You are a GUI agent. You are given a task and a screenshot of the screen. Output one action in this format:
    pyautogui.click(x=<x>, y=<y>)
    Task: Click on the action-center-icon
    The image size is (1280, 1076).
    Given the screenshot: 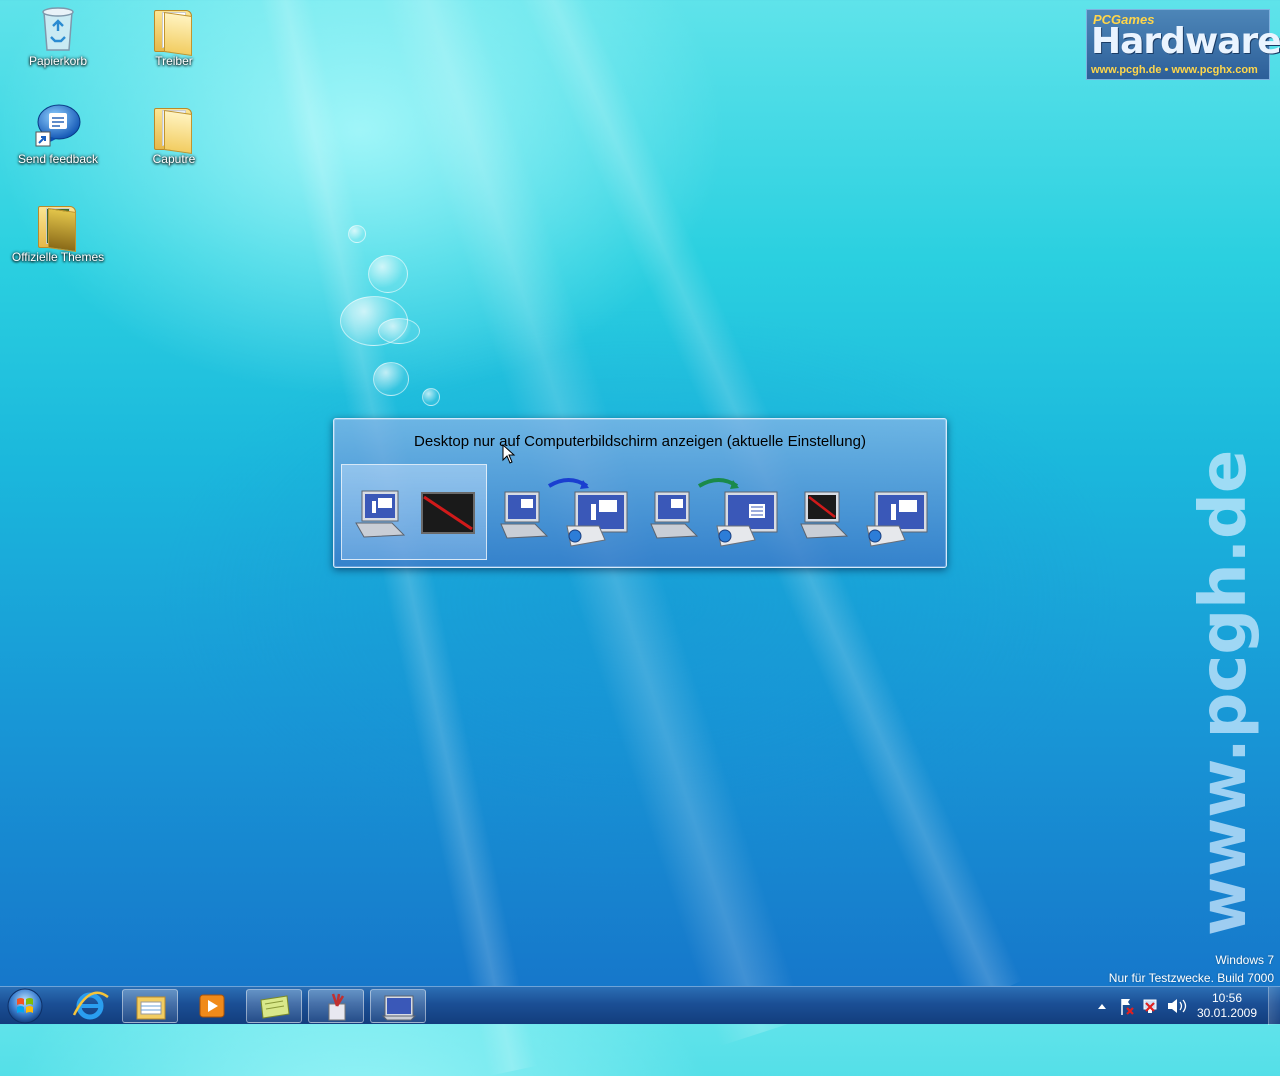 What is the action you would take?
    pyautogui.click(x=1127, y=1007)
    